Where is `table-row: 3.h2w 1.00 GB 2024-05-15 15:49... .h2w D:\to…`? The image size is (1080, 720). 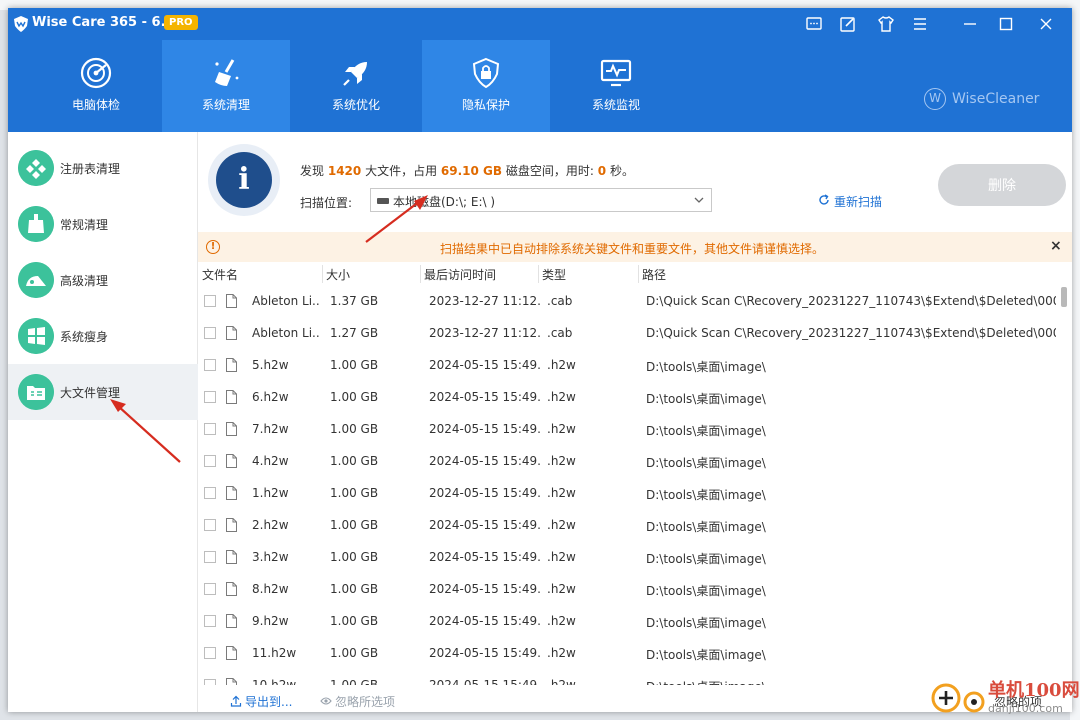 table-row: 3.h2w 1.00 GB 2024-05-15 15:49... .h2w D:\to… is located at coordinates (628, 557).